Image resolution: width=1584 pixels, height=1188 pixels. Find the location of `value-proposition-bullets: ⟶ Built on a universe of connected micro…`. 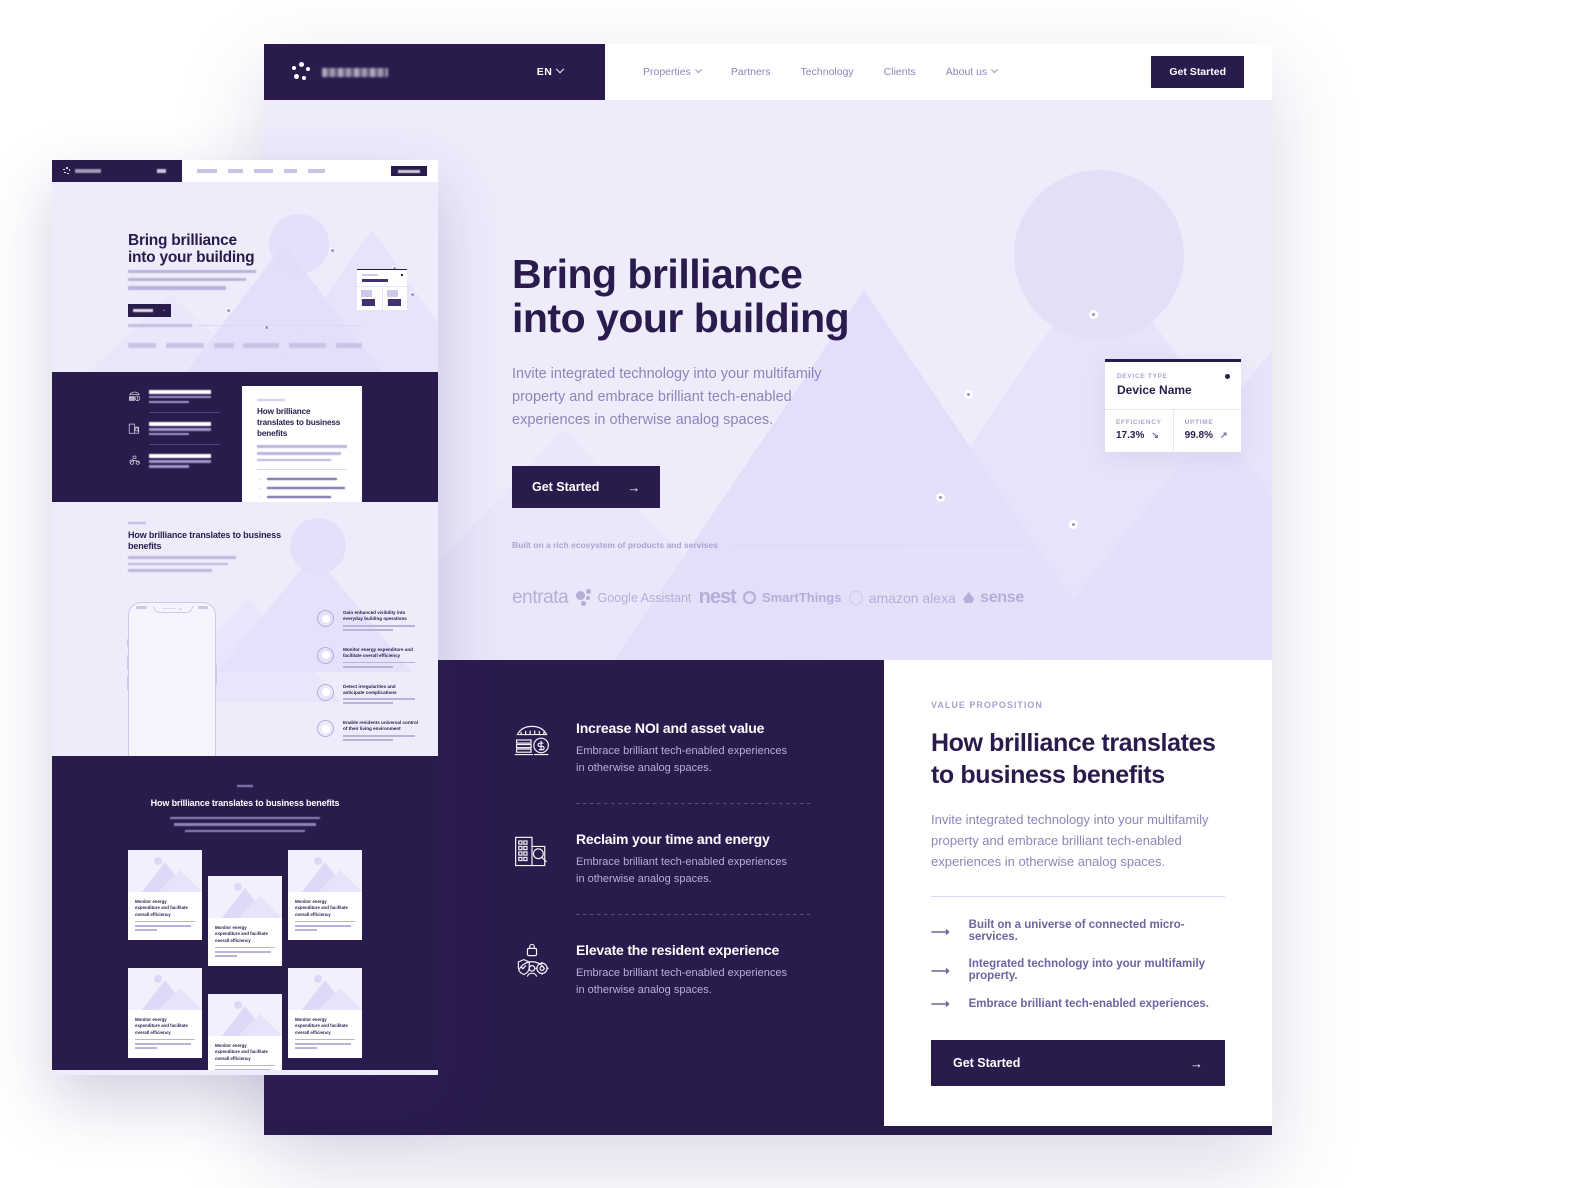

value-proposition-bullets: ⟶ Built on a universe of connected micro… is located at coordinates (1078, 964).